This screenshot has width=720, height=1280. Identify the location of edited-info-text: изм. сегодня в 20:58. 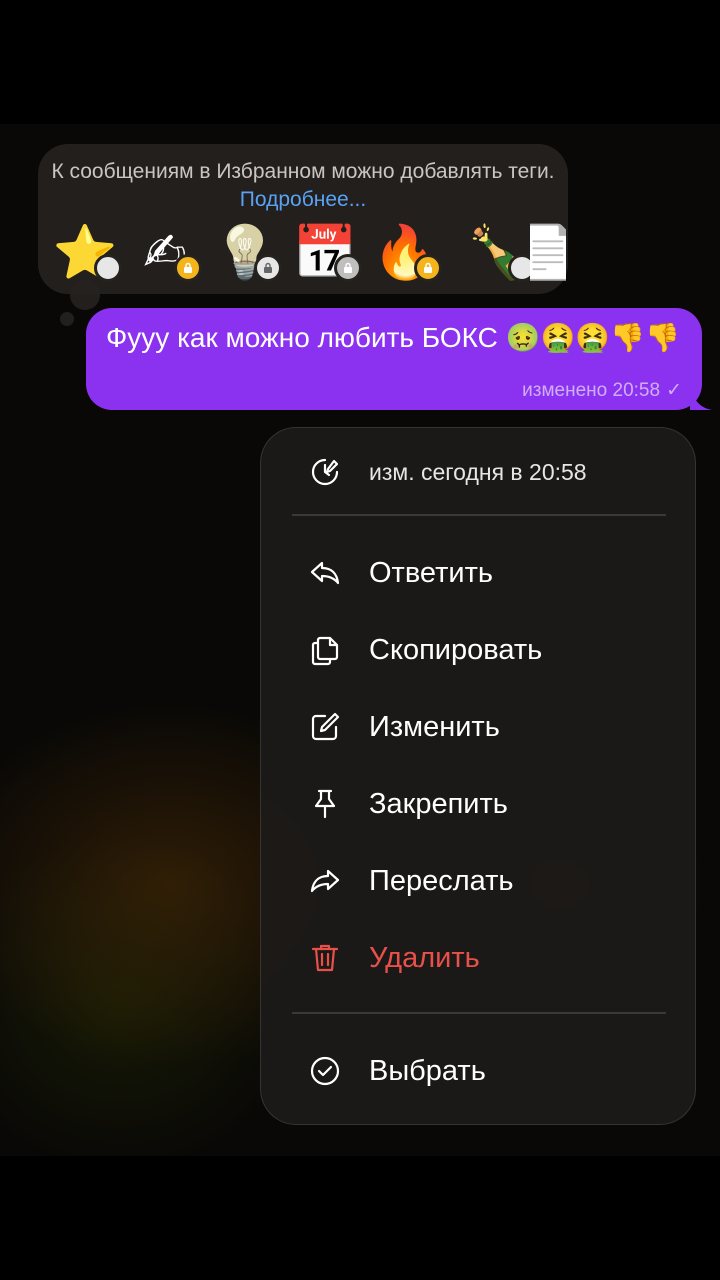
(478, 471).